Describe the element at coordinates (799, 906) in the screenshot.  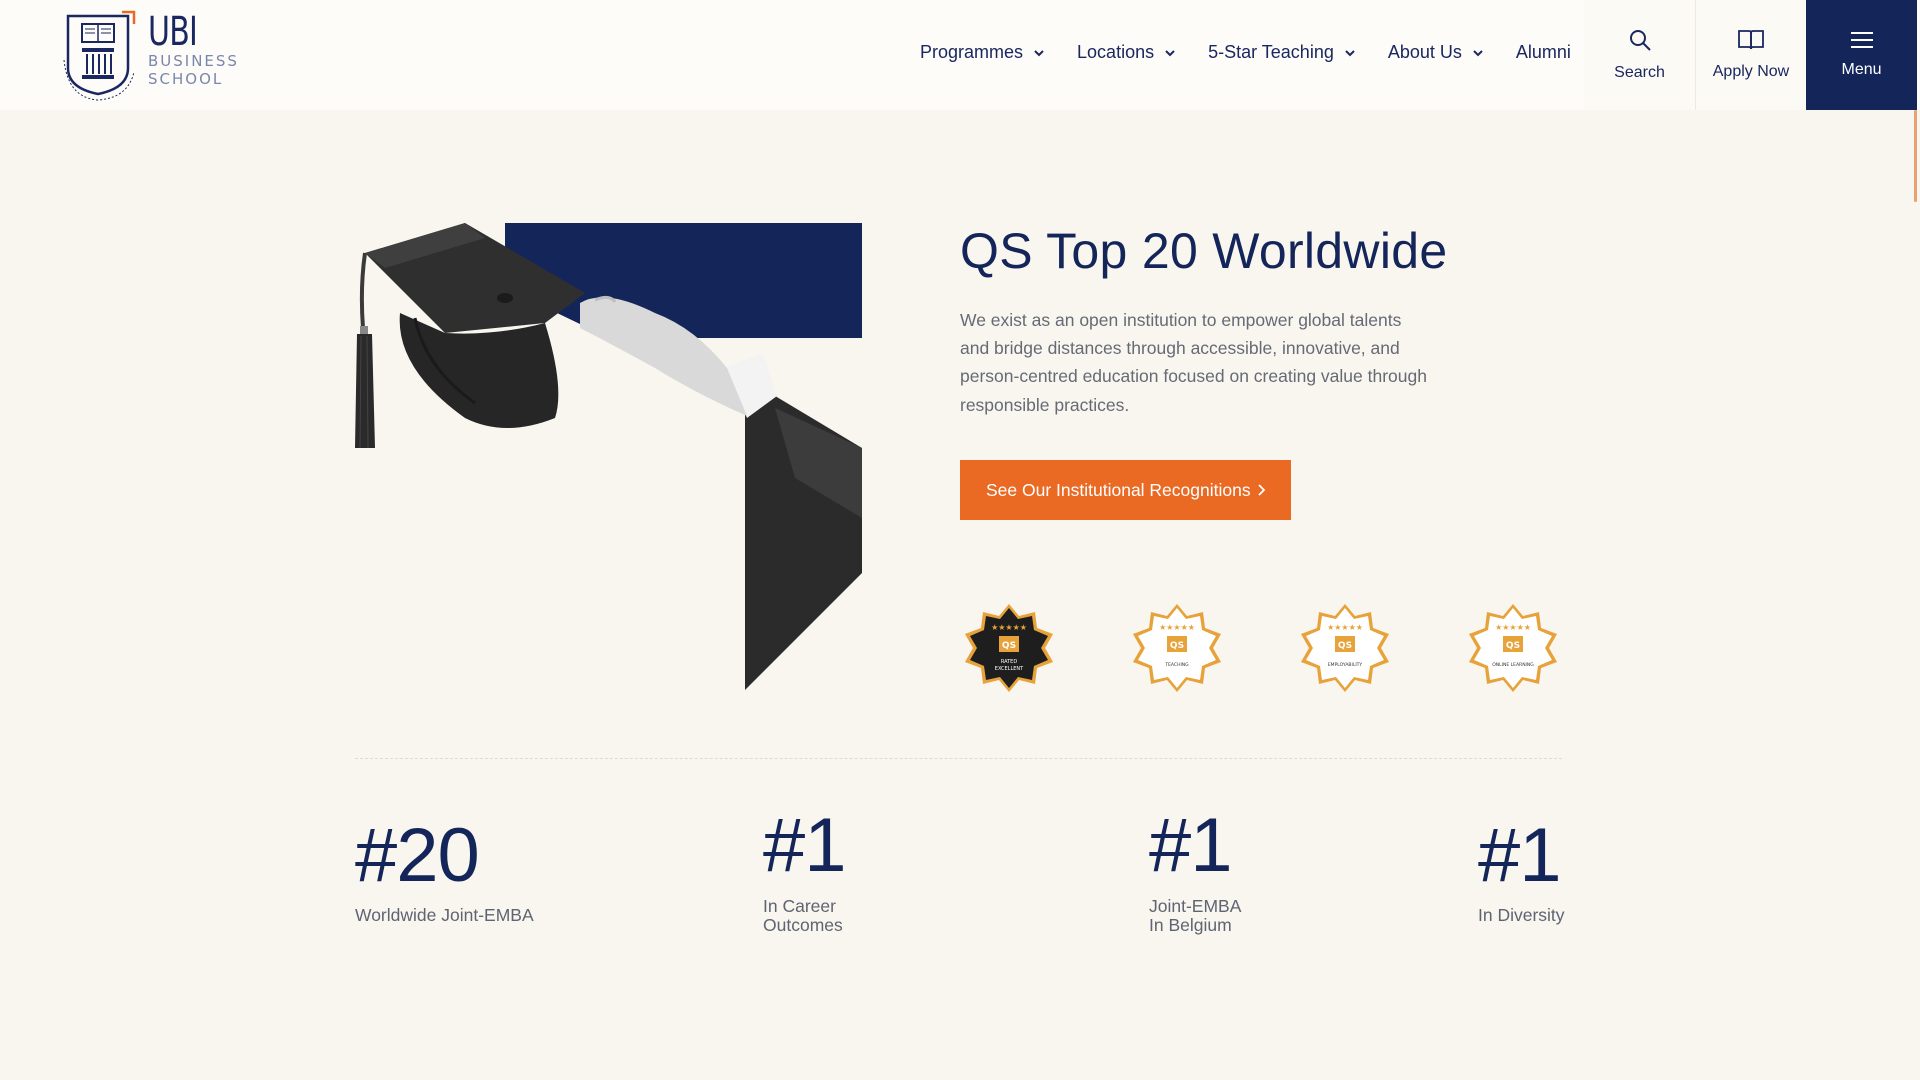
I see `stat-label-line1: In Career` at that location.